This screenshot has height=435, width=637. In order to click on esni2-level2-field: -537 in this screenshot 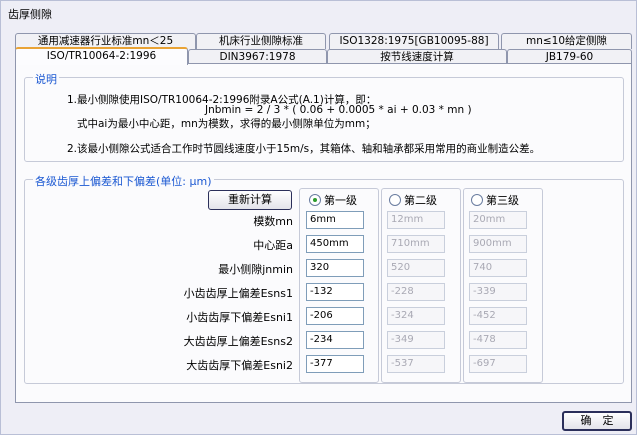, I will do `click(416, 364)`.